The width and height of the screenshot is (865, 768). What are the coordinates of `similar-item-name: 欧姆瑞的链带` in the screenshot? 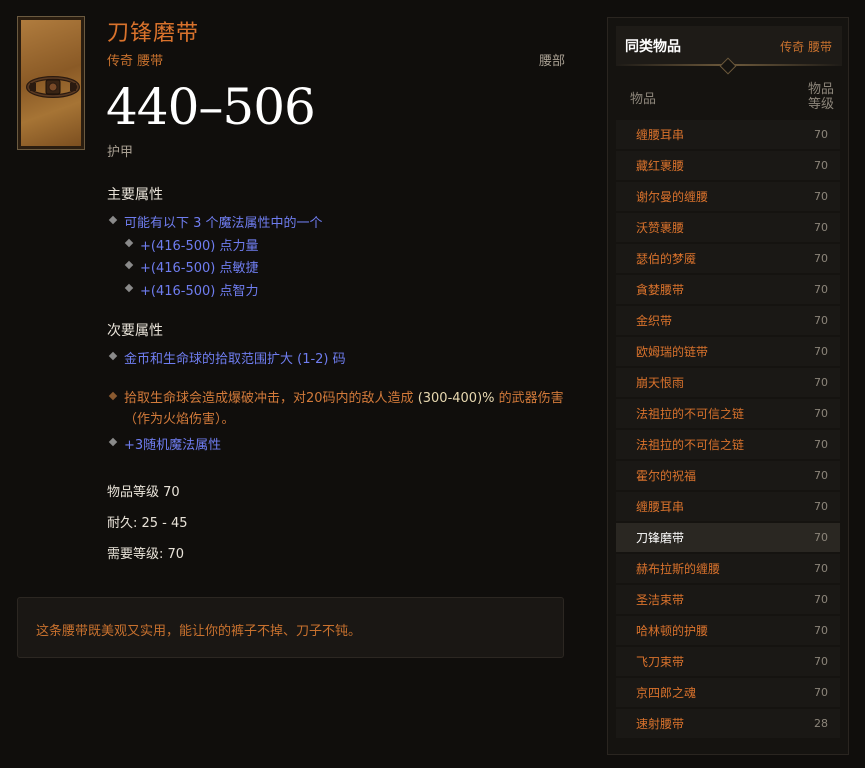 It's located at (672, 351).